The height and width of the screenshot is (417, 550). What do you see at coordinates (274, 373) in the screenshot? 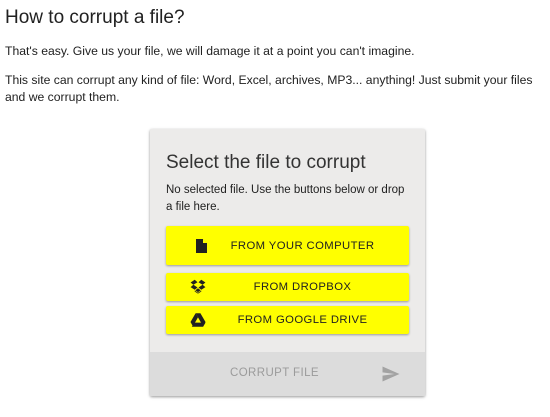
I see `corrupt-file-label: CORRUPT FILE` at bounding box center [274, 373].